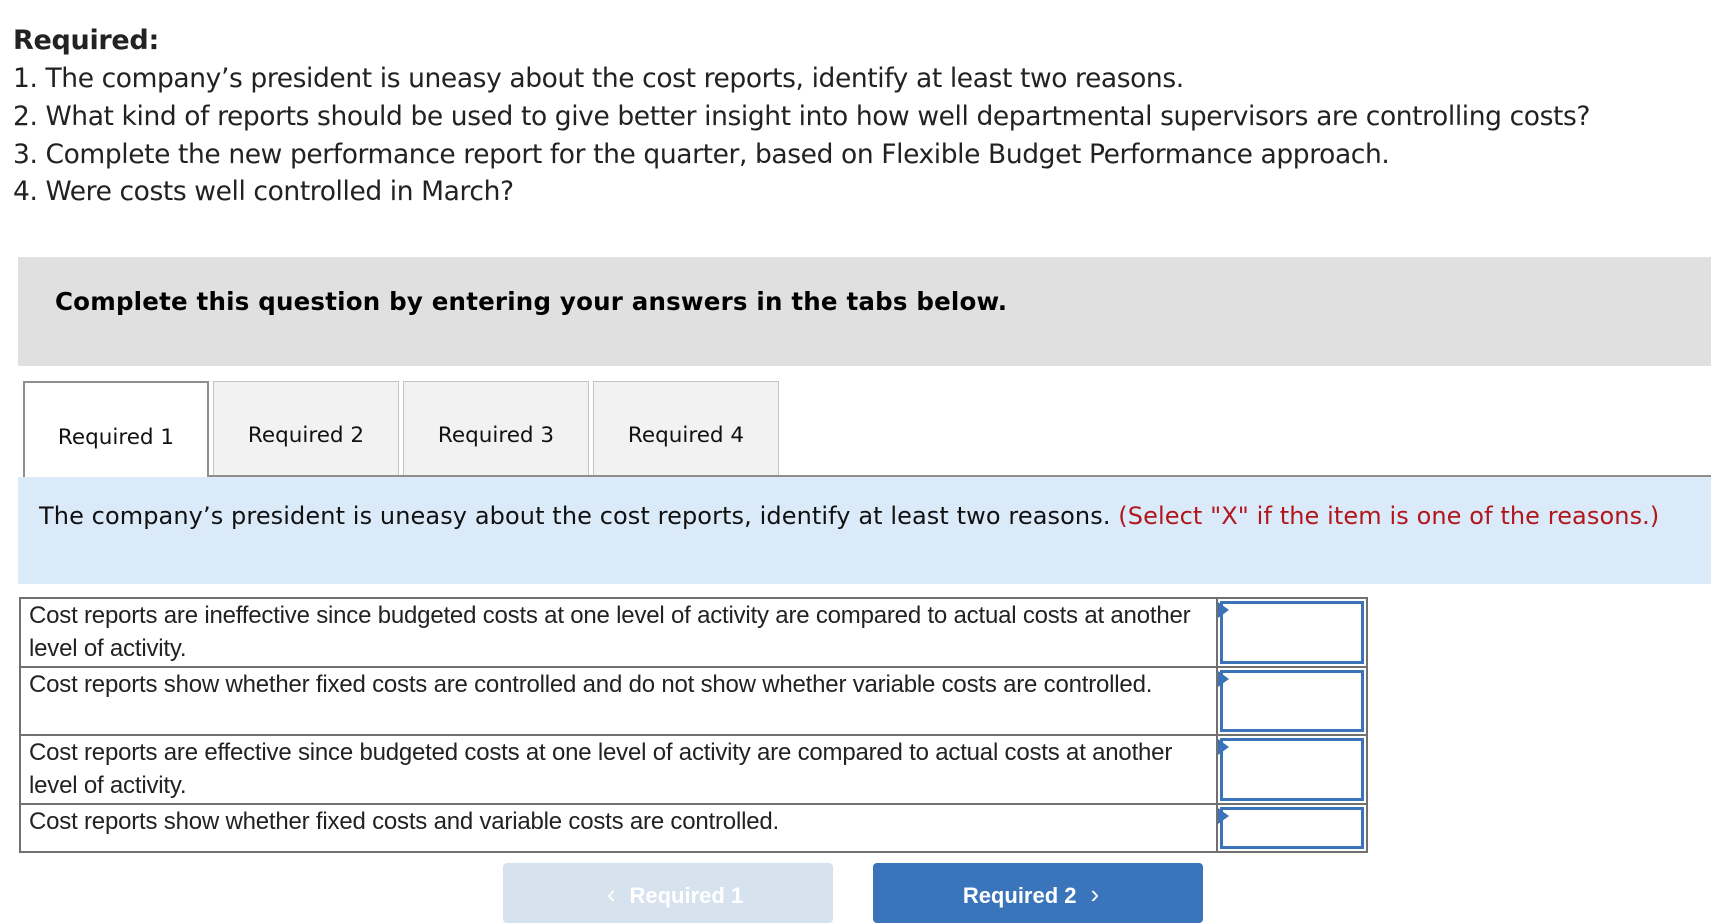 The image size is (1711, 923). Describe the element at coordinates (611, 894) in the screenshot. I see `chevron-left-icon: ‹` at that location.